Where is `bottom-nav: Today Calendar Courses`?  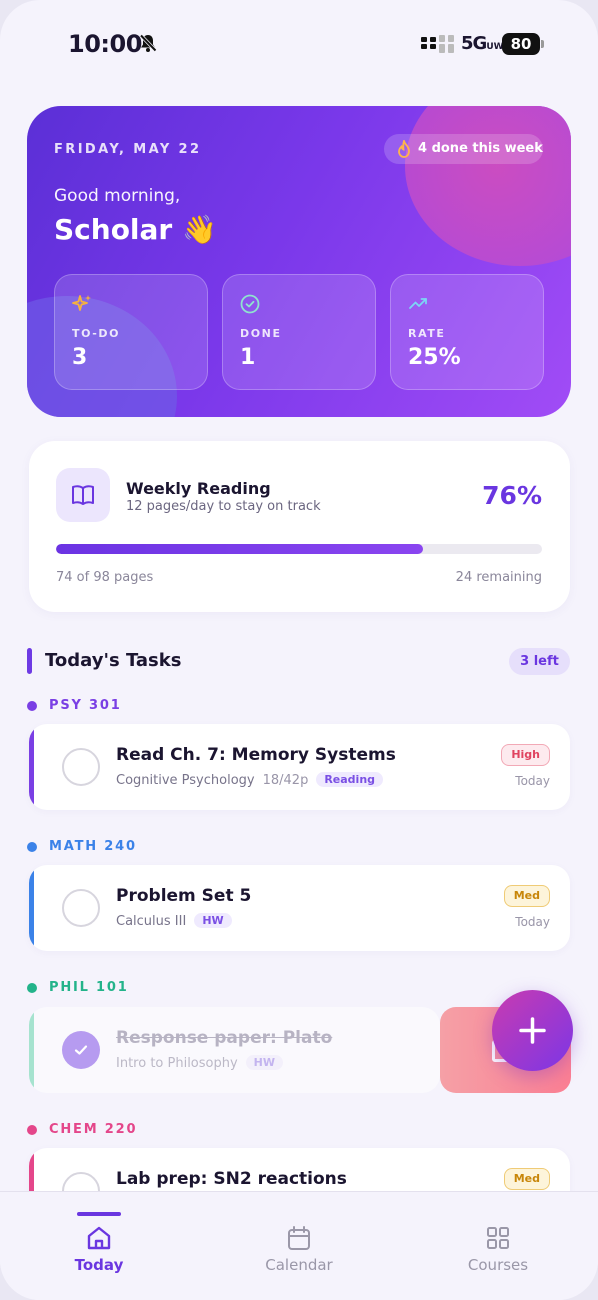 bottom-nav: Today Calendar Courses is located at coordinates (299, 1245).